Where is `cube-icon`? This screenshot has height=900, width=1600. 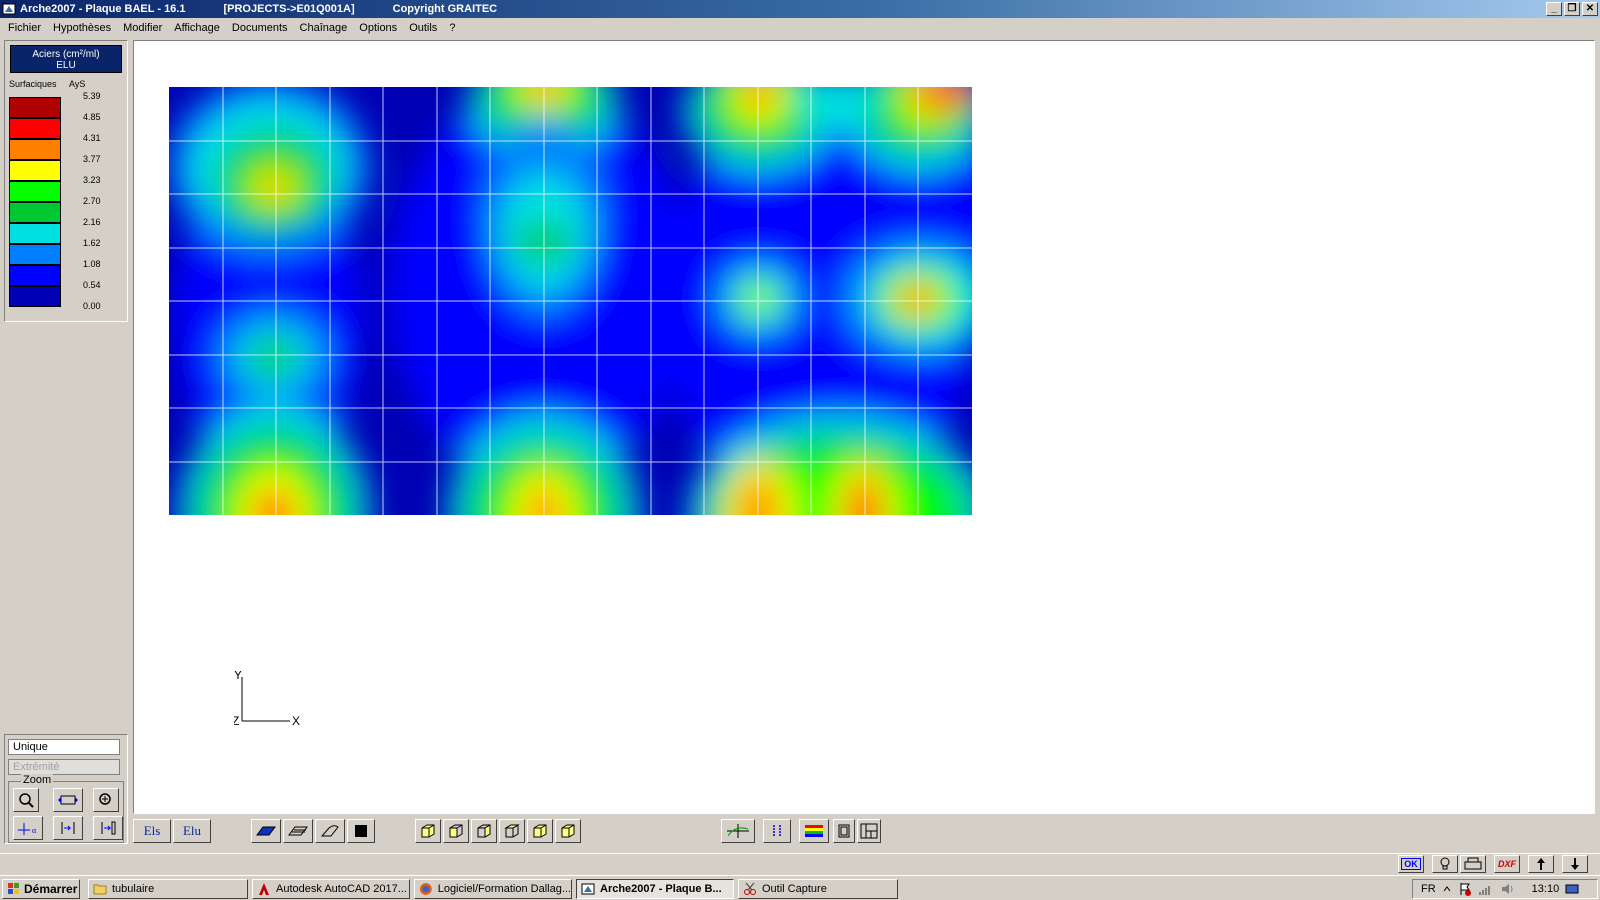 cube-icon is located at coordinates (428, 831).